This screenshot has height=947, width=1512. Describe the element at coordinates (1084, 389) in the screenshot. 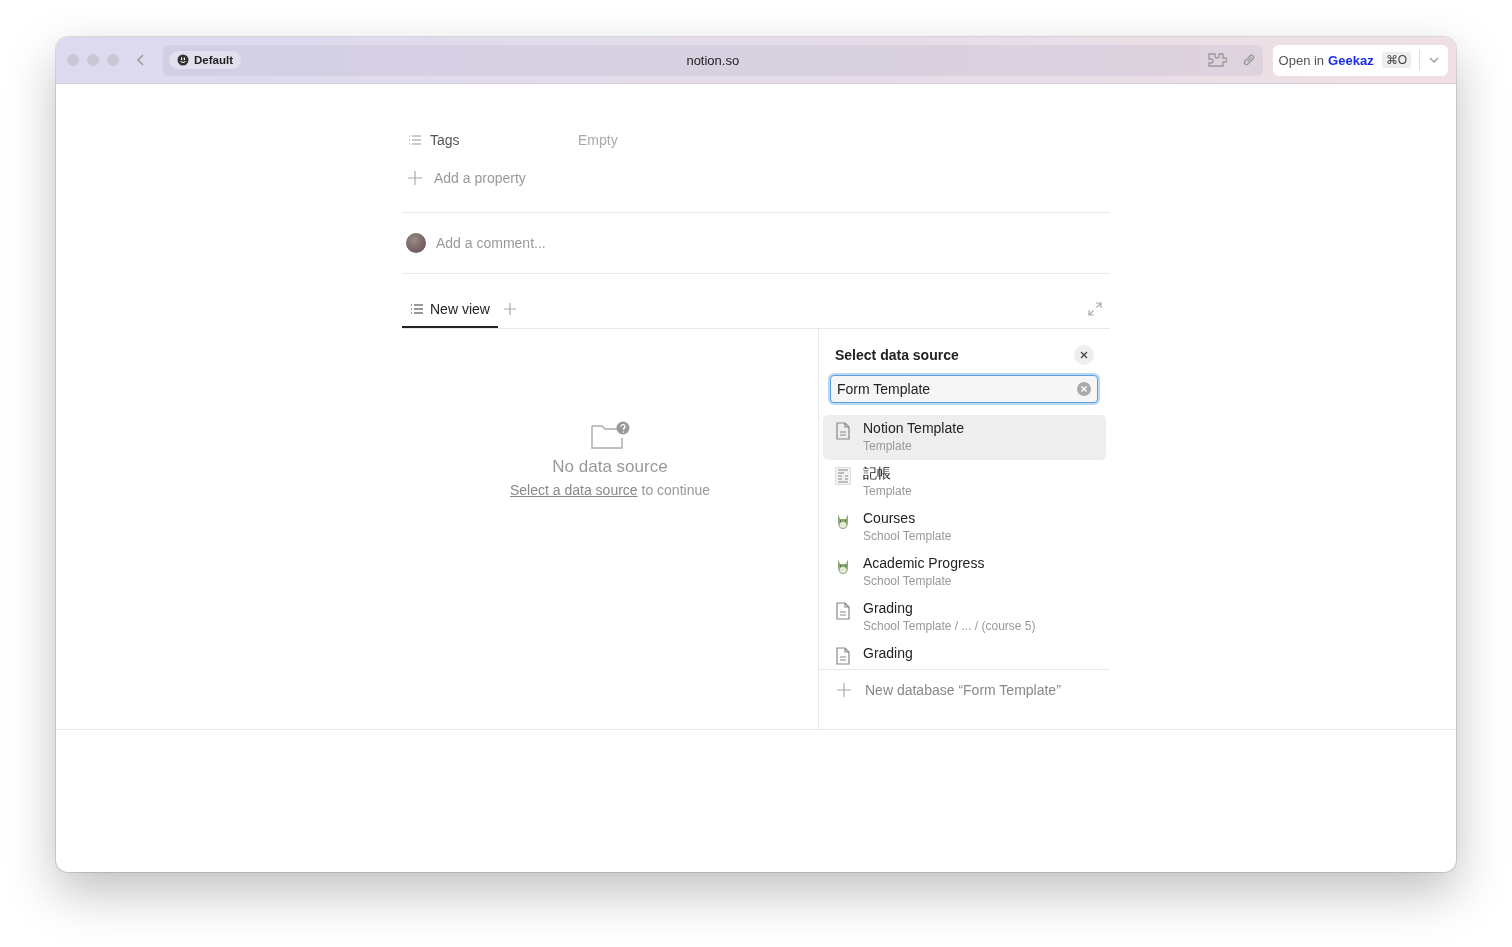

I see `clear-icon` at that location.